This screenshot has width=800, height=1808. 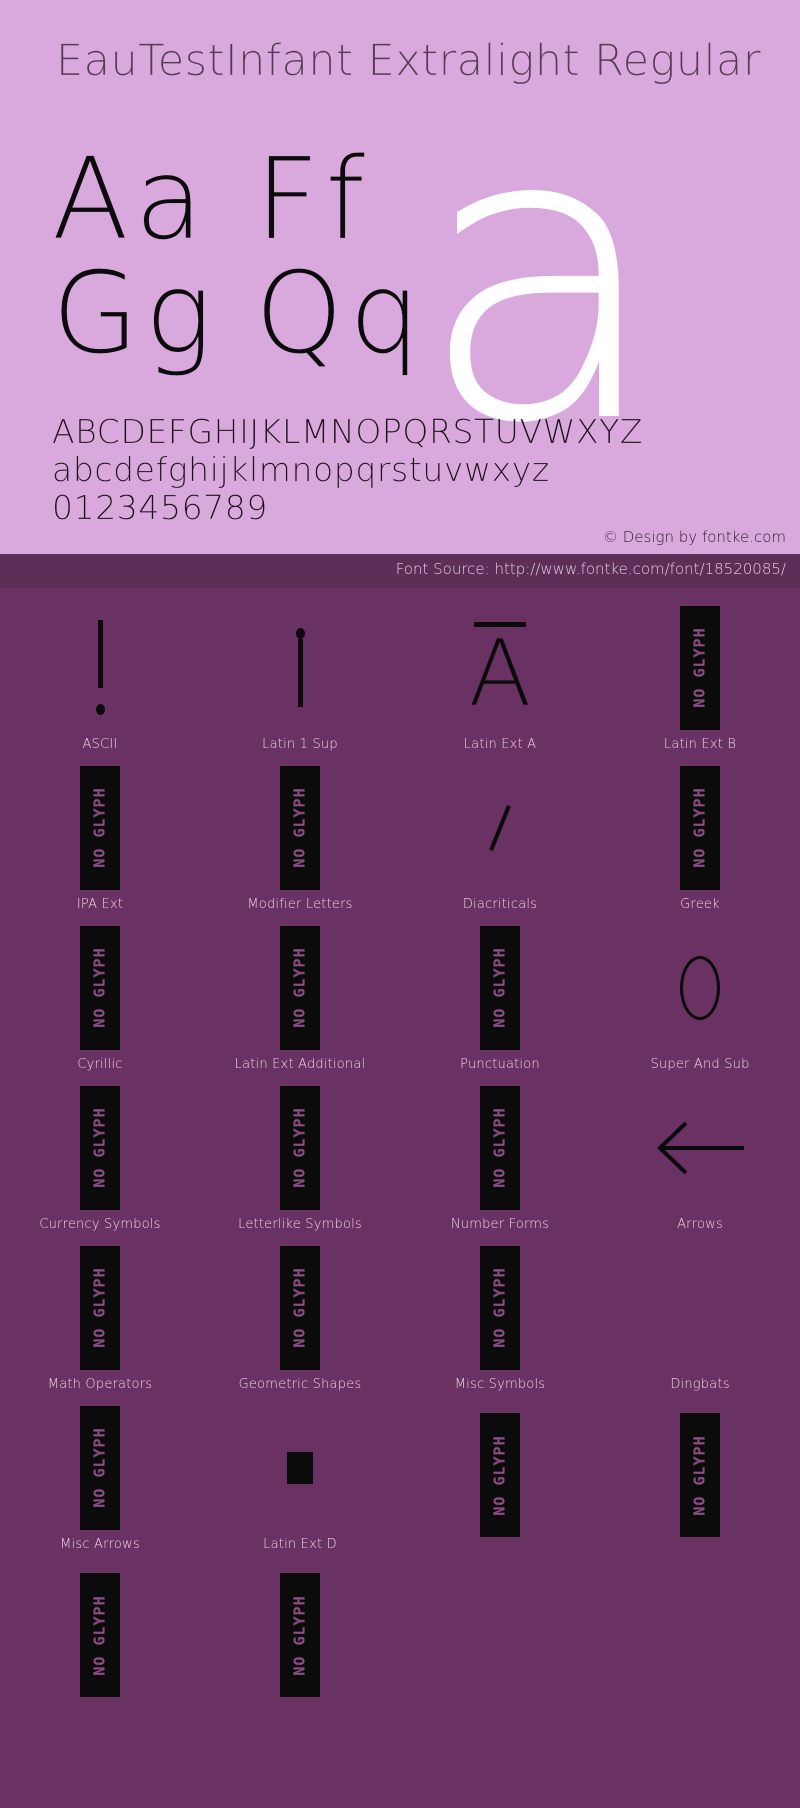 What do you see at coordinates (700, 1384) in the screenshot?
I see `block-label: Dingbats` at bounding box center [700, 1384].